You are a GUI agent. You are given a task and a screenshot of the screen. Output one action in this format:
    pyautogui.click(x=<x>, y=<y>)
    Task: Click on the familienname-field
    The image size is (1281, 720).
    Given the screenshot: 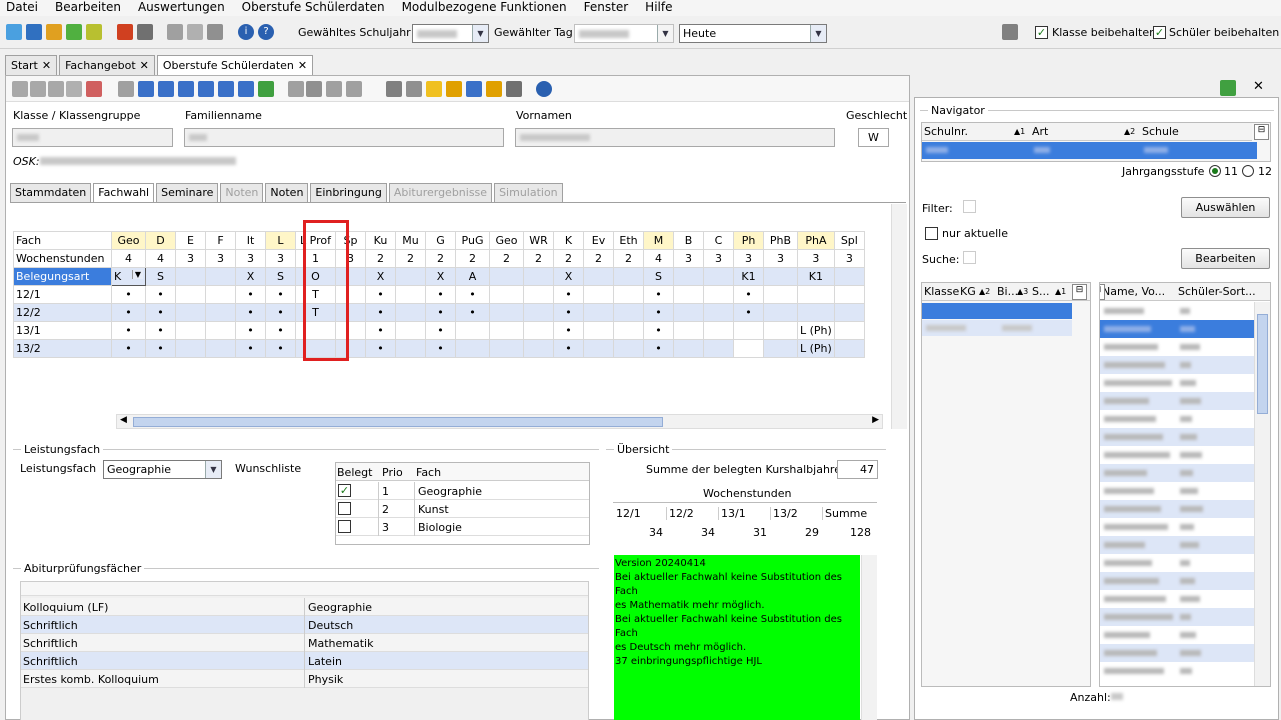 What is the action you would take?
    pyautogui.click(x=344, y=137)
    